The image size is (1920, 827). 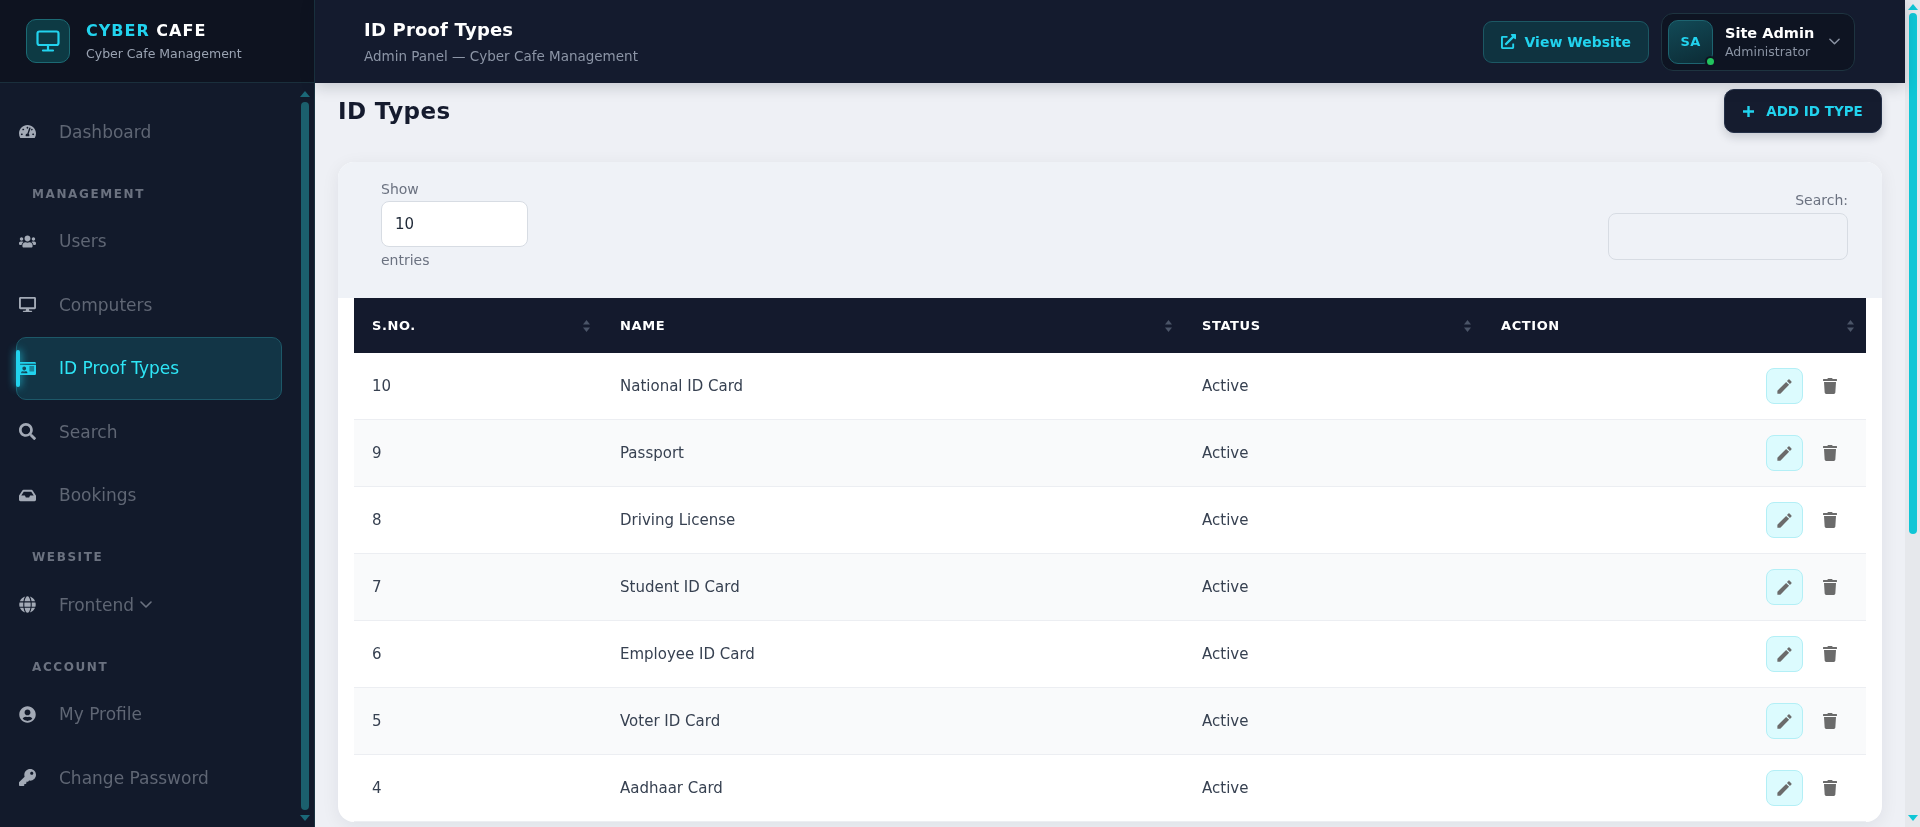 I want to click on id-card-icon, so click(x=27, y=368).